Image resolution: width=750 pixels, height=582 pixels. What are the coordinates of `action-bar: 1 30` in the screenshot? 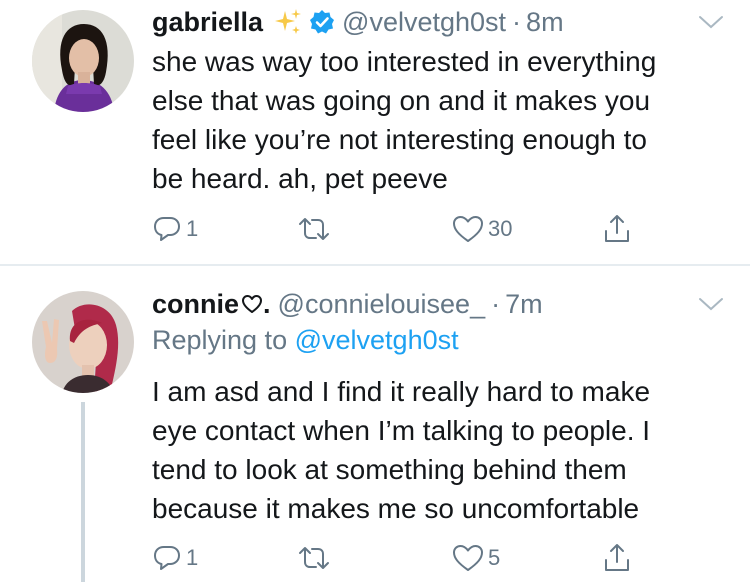 It's located at (402, 229).